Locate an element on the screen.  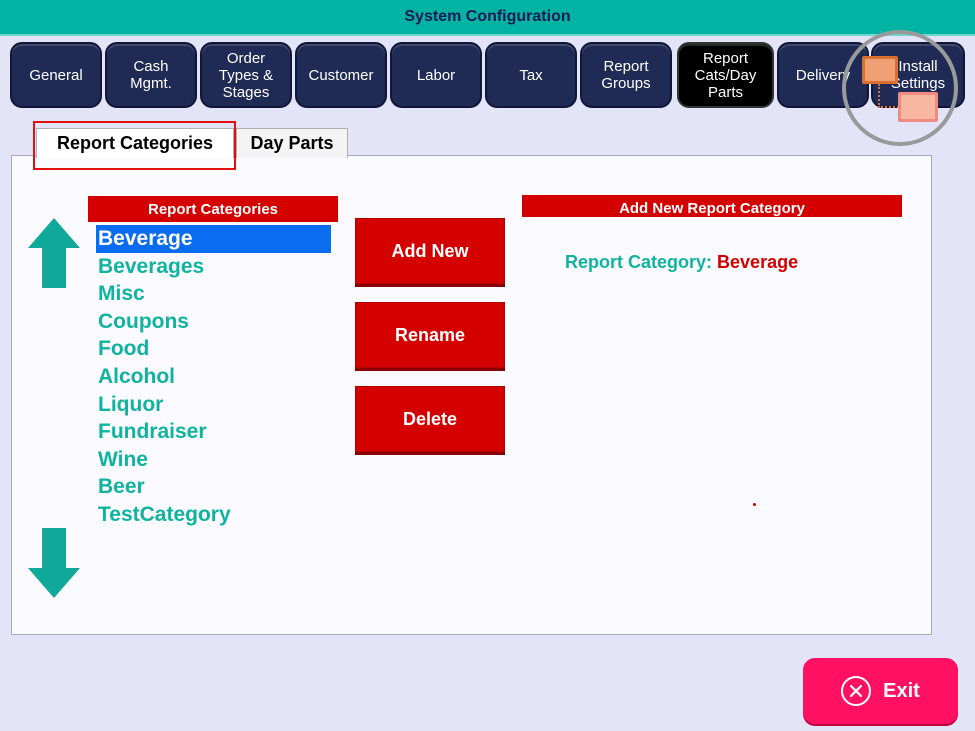
tab-general: General is located at coordinates (56, 75).